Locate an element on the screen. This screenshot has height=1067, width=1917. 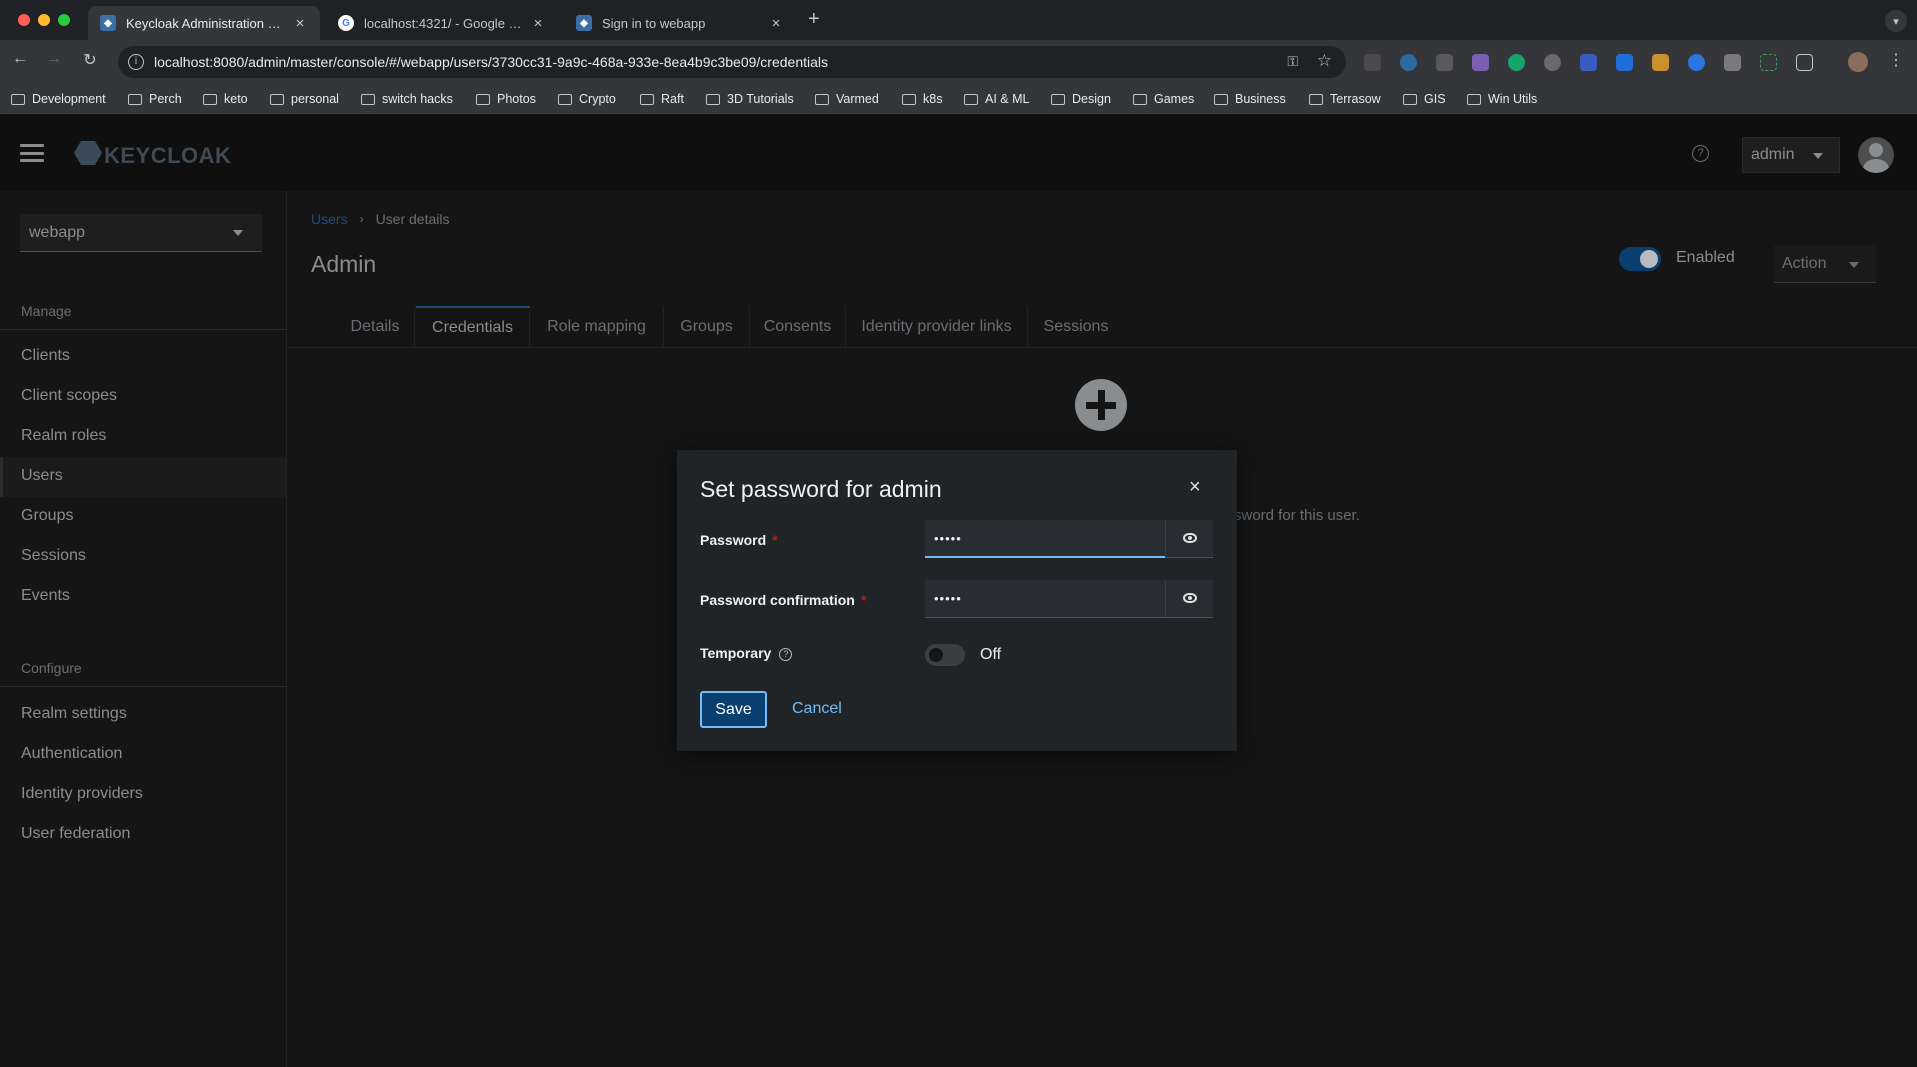
tab-sessions: Sessions is located at coordinates (1076, 327).